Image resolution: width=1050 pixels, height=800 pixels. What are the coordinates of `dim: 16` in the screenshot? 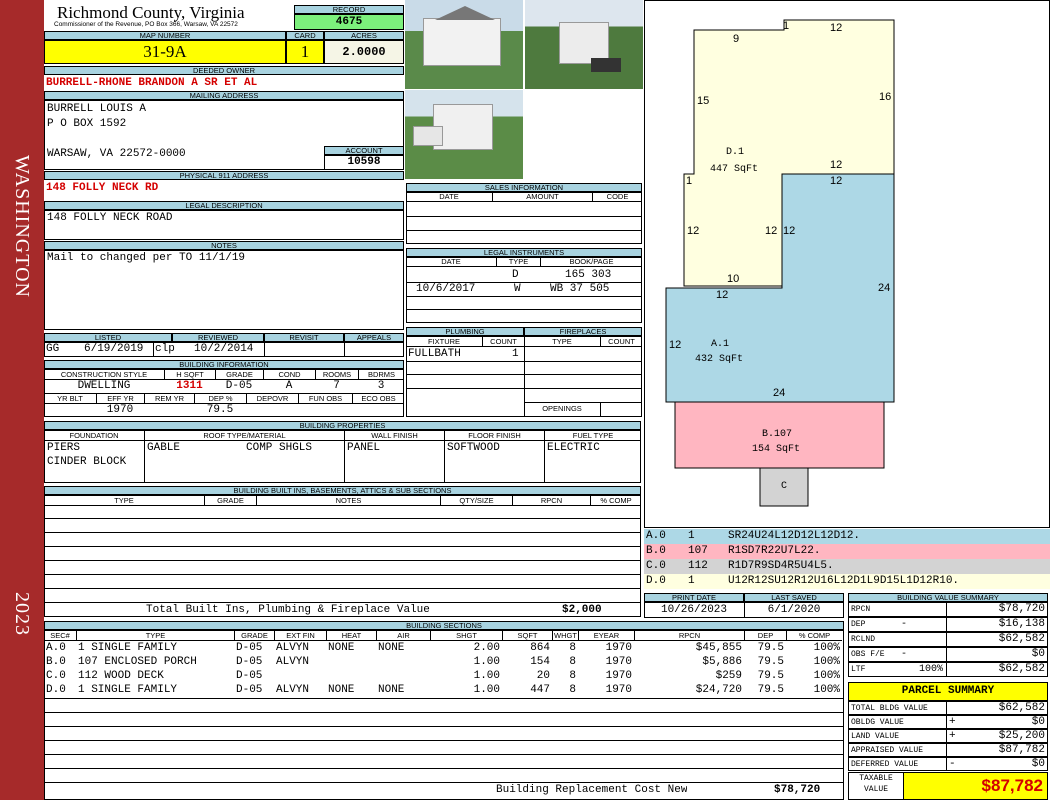 It's located at (885, 97).